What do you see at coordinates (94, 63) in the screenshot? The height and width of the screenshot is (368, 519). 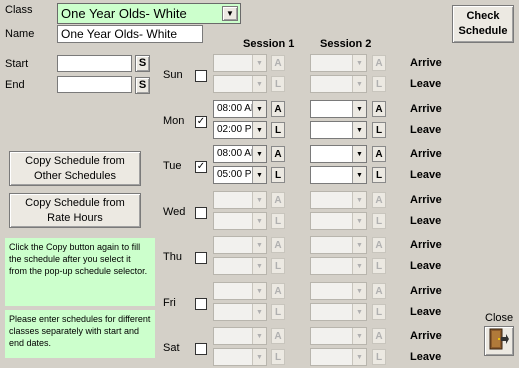 I see `start-date-field` at bounding box center [94, 63].